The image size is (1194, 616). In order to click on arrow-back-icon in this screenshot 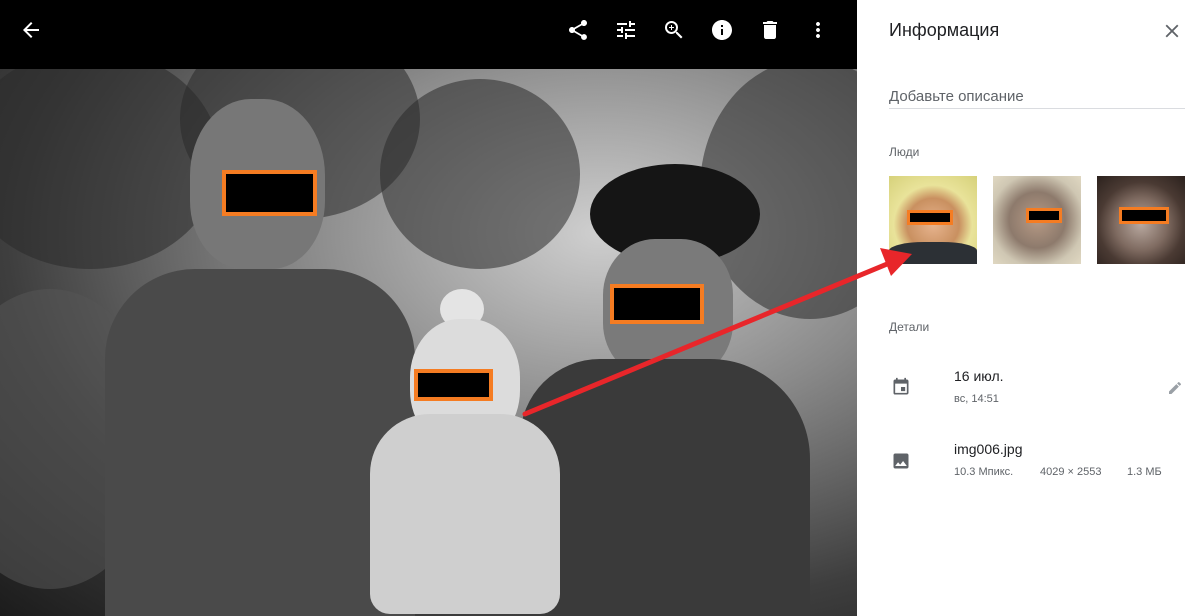, I will do `click(31, 30)`.